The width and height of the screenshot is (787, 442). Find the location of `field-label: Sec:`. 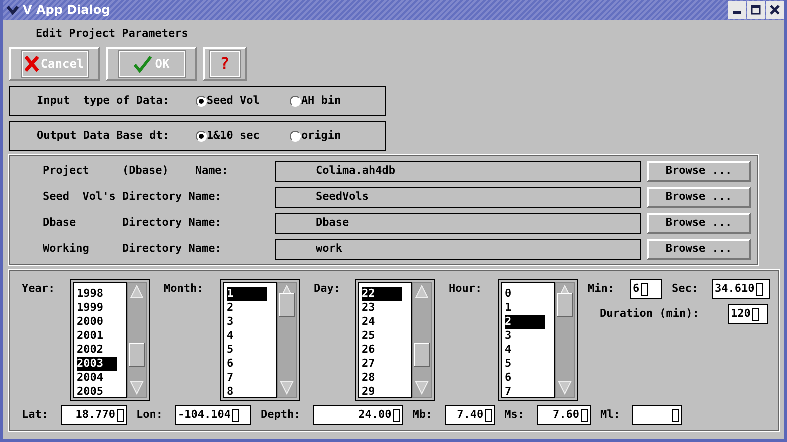

field-label: Sec: is located at coordinates (686, 288).